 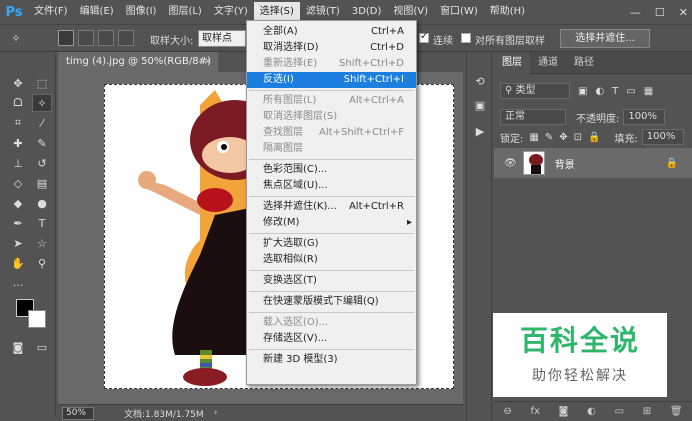 What do you see at coordinates (141, 12) in the screenshot?
I see `menu-item: 图像(I)` at bounding box center [141, 12].